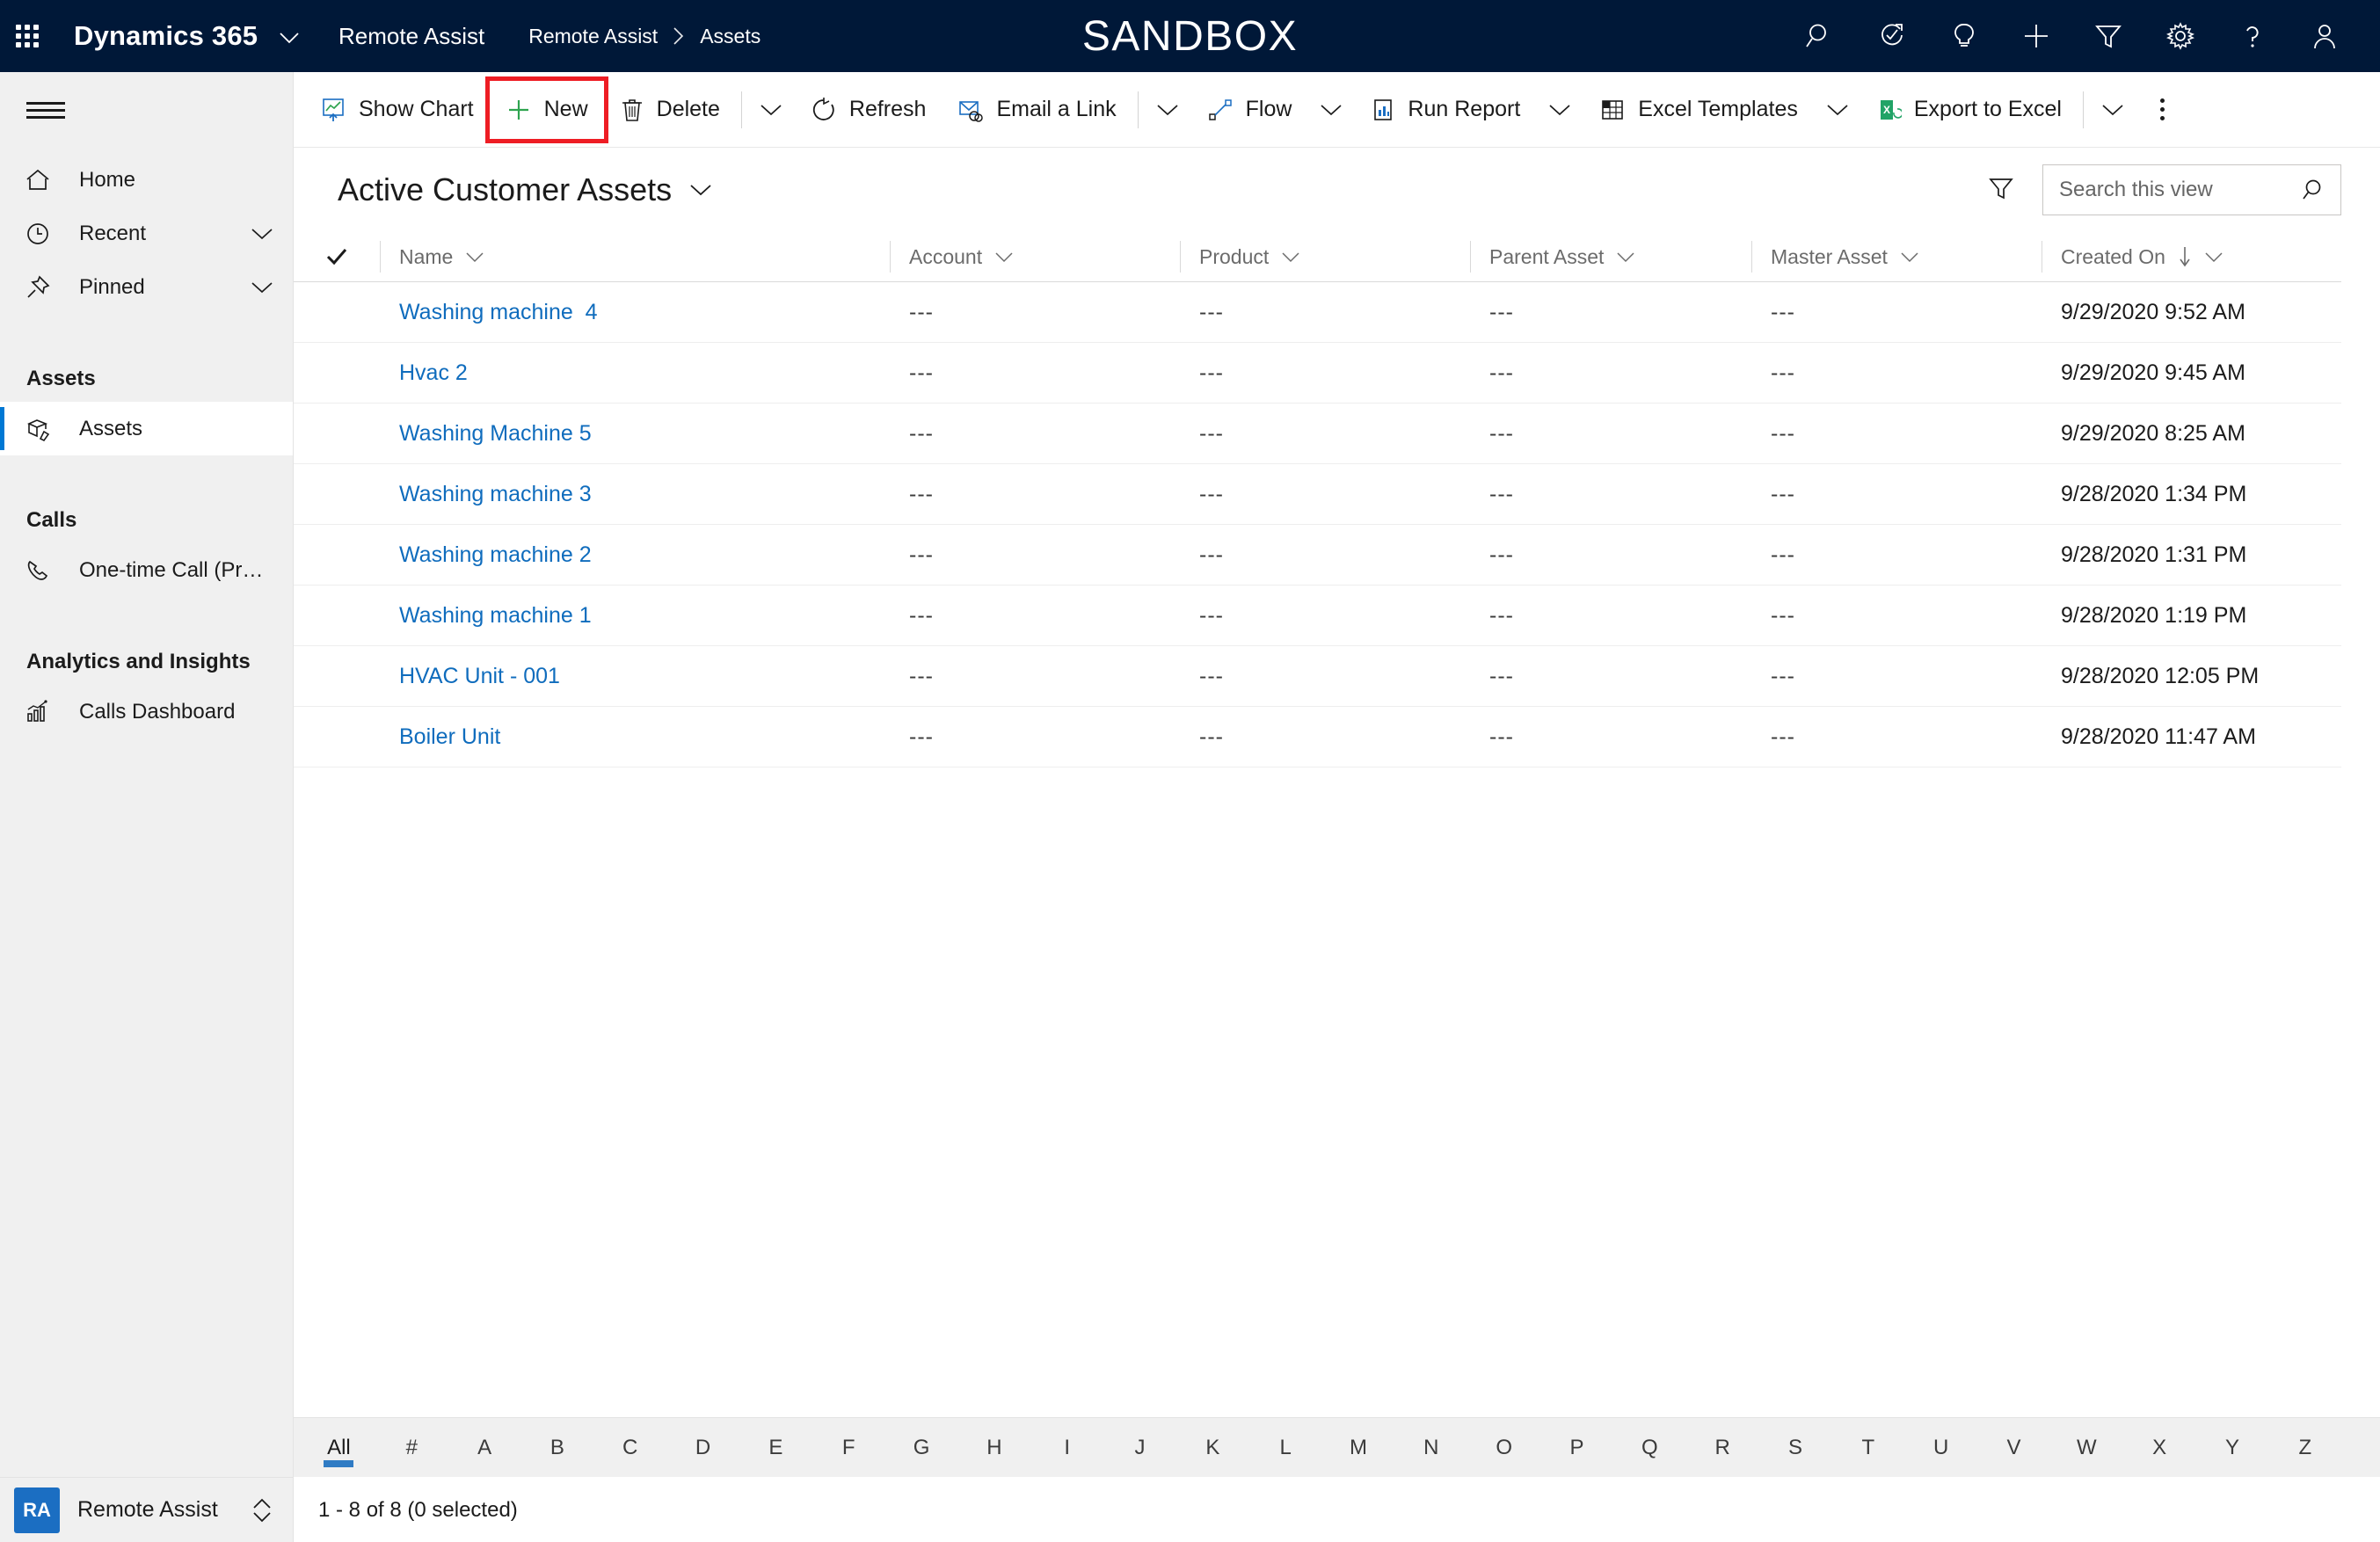 Image resolution: width=2380 pixels, height=1542 pixels. What do you see at coordinates (1964, 36) in the screenshot?
I see `lightbulb-icon` at bounding box center [1964, 36].